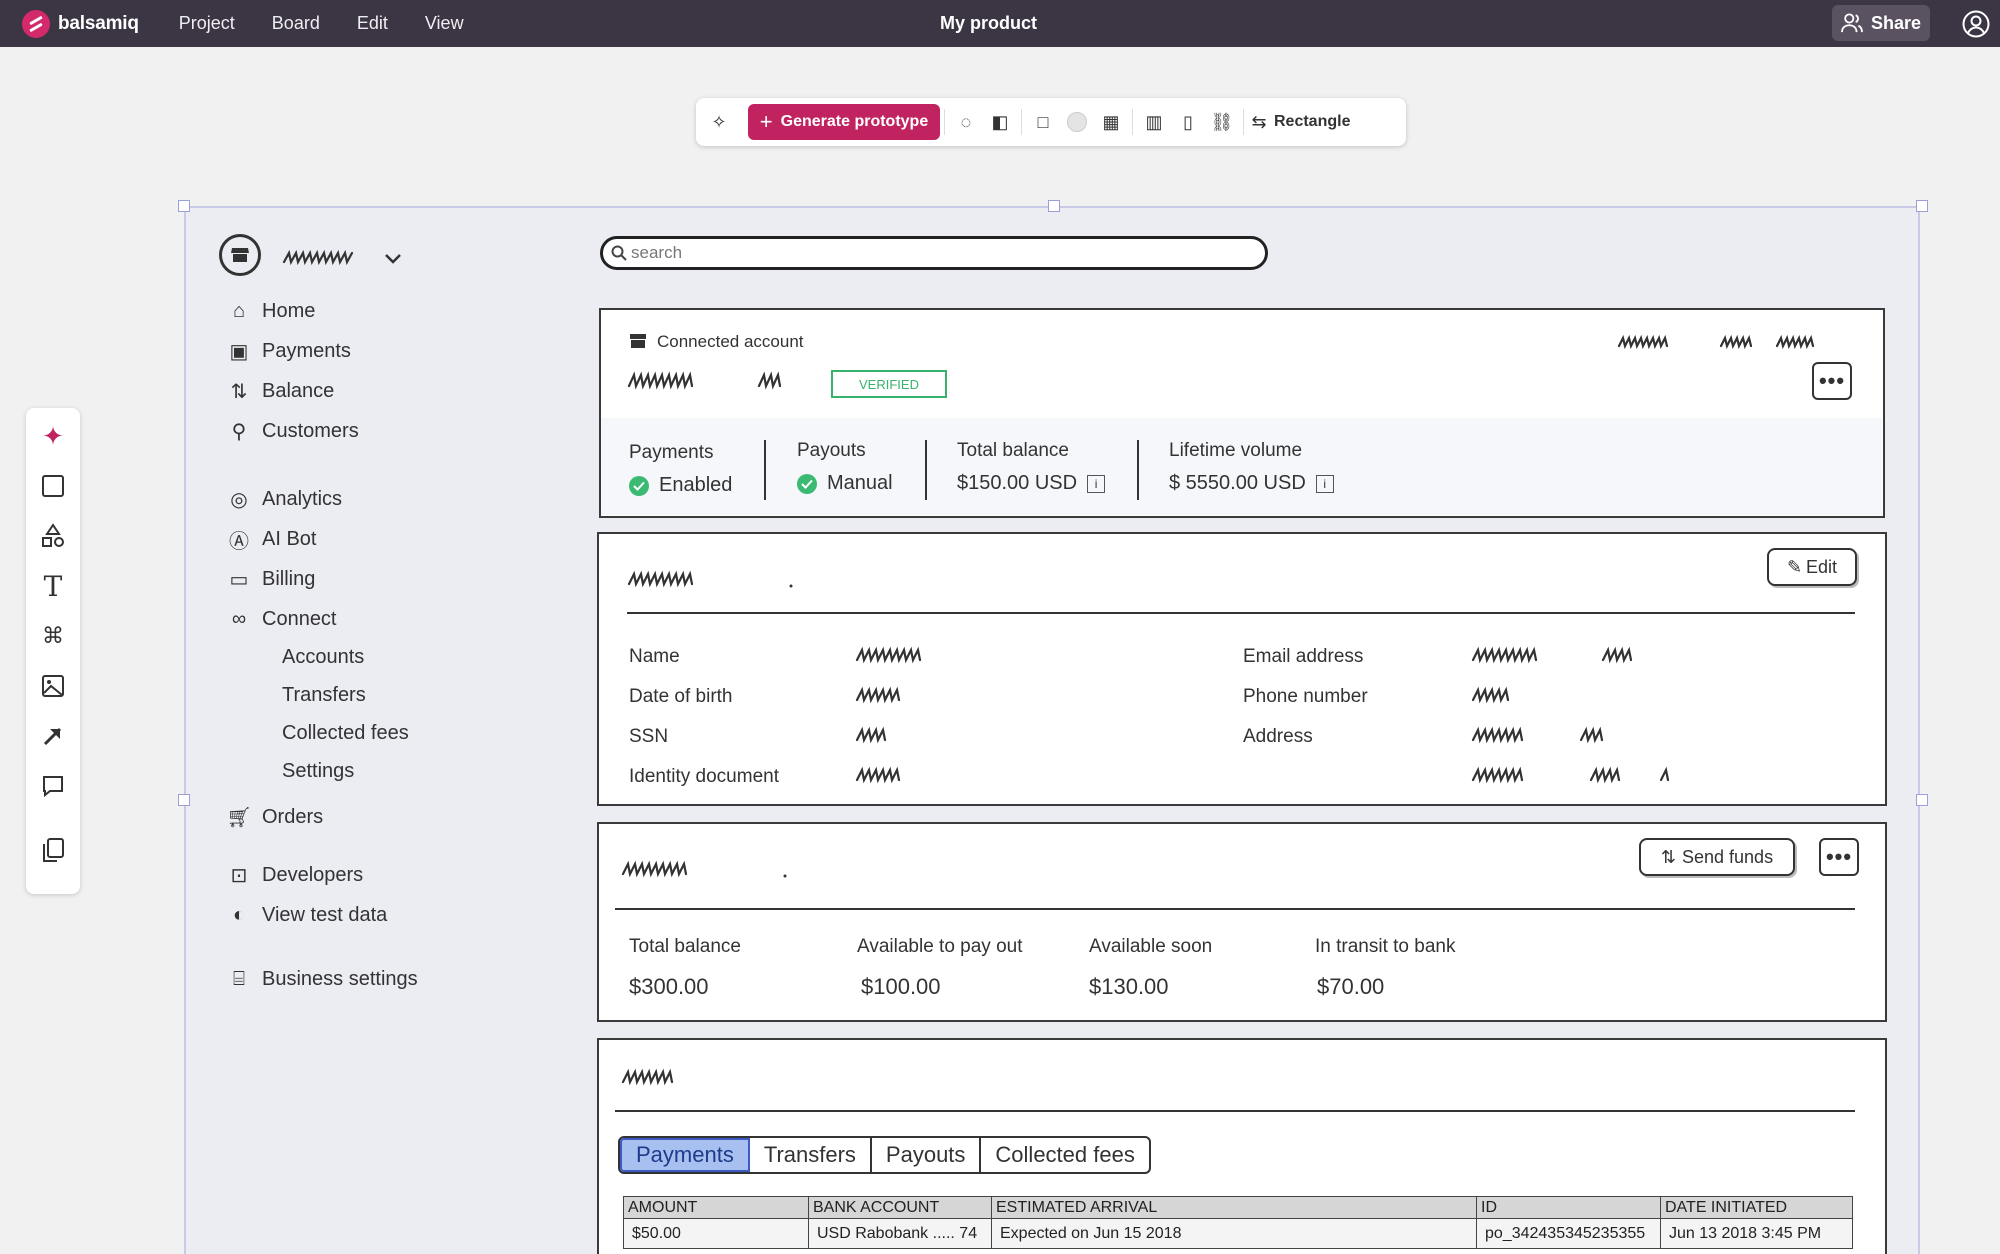 The image size is (2000, 1254). Describe the element at coordinates (900, 1207) in the screenshot. I see `col-bank-account: BANK ACCOUNT` at that location.